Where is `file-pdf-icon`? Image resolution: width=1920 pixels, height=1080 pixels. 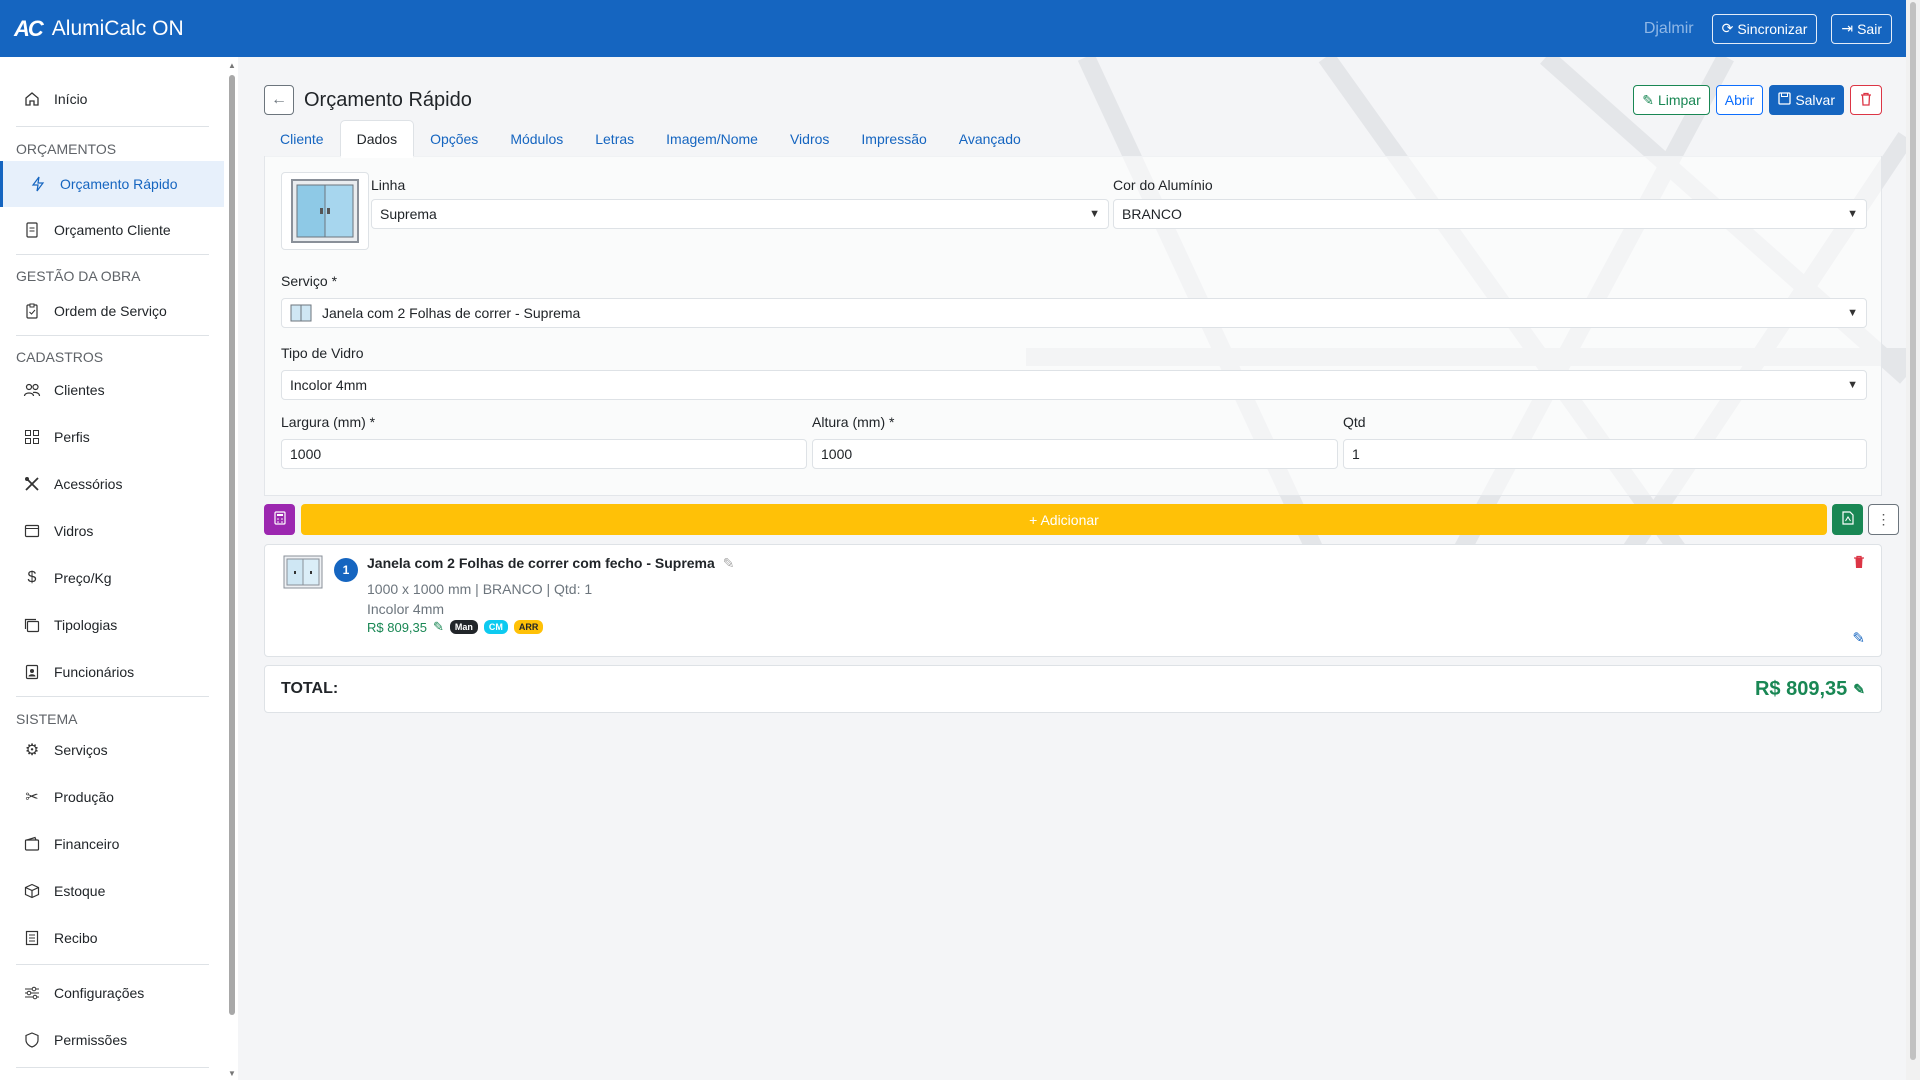 file-pdf-icon is located at coordinates (1847, 519).